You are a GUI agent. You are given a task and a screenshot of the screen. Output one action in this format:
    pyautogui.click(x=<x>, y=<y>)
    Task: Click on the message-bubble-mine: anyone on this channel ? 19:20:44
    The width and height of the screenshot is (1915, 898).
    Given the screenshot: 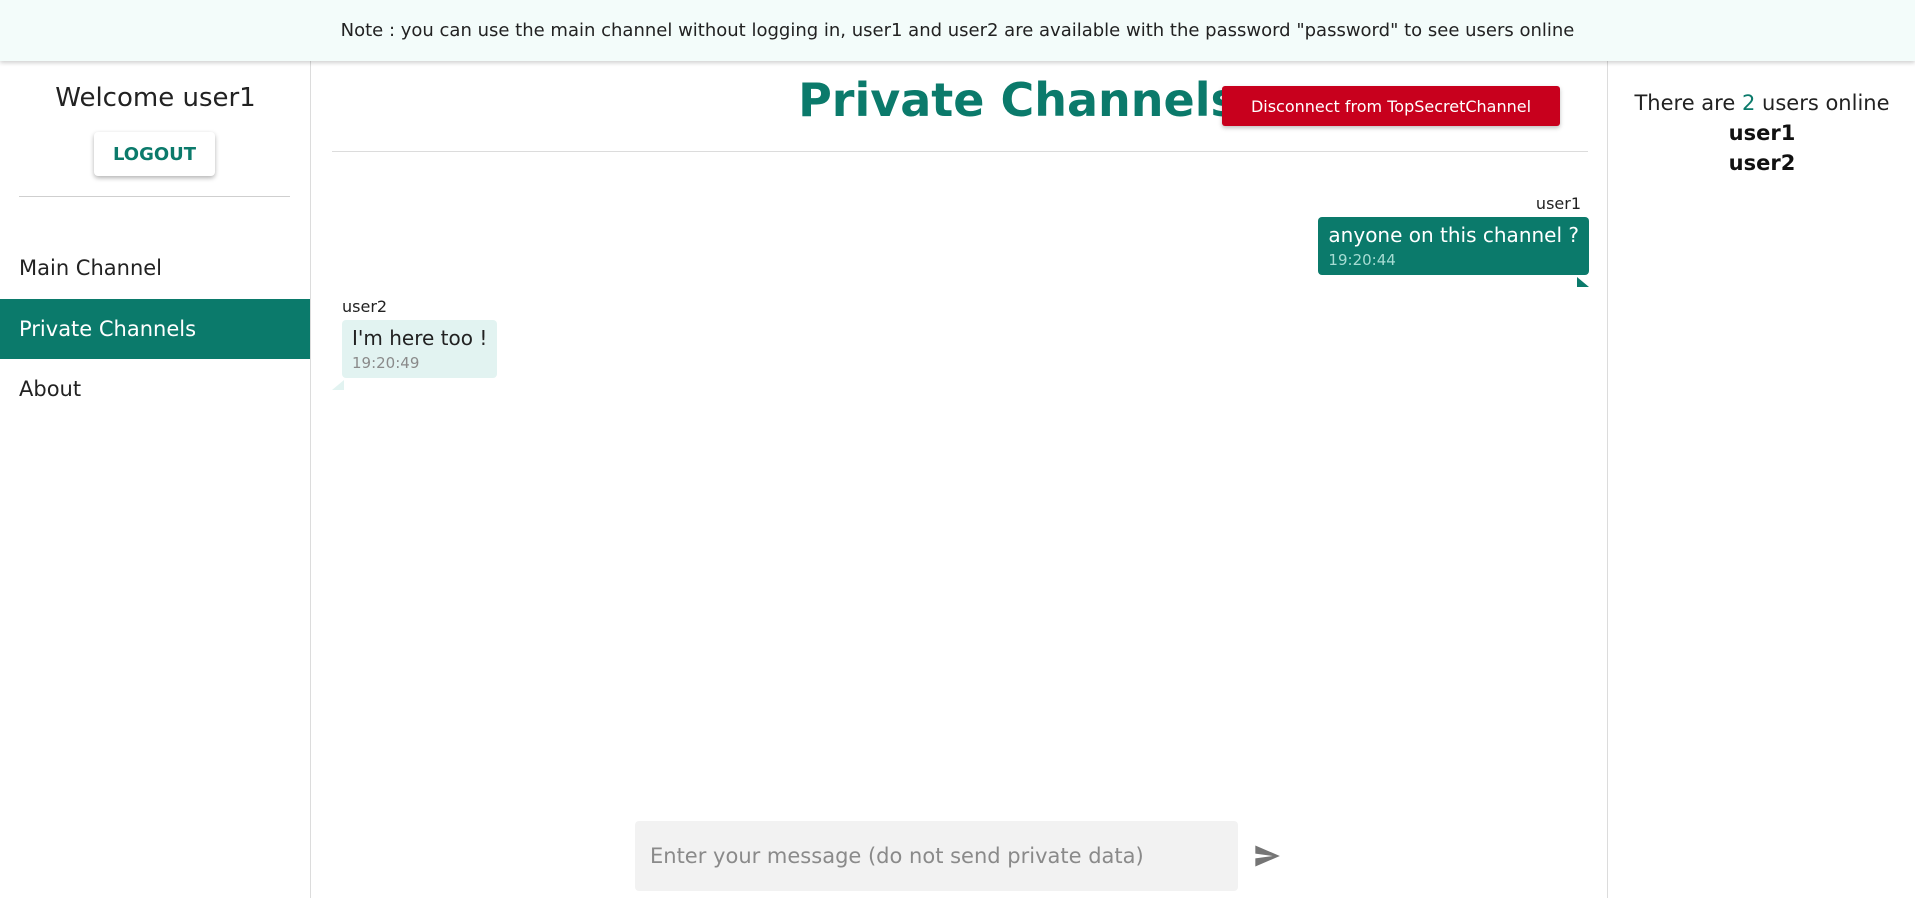 What is the action you would take?
    pyautogui.click(x=1453, y=246)
    